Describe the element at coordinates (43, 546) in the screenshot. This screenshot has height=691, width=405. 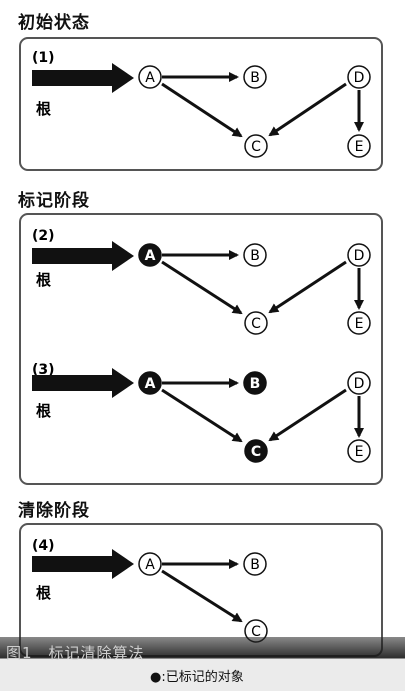
I see `panel-4-label: (4)` at that location.